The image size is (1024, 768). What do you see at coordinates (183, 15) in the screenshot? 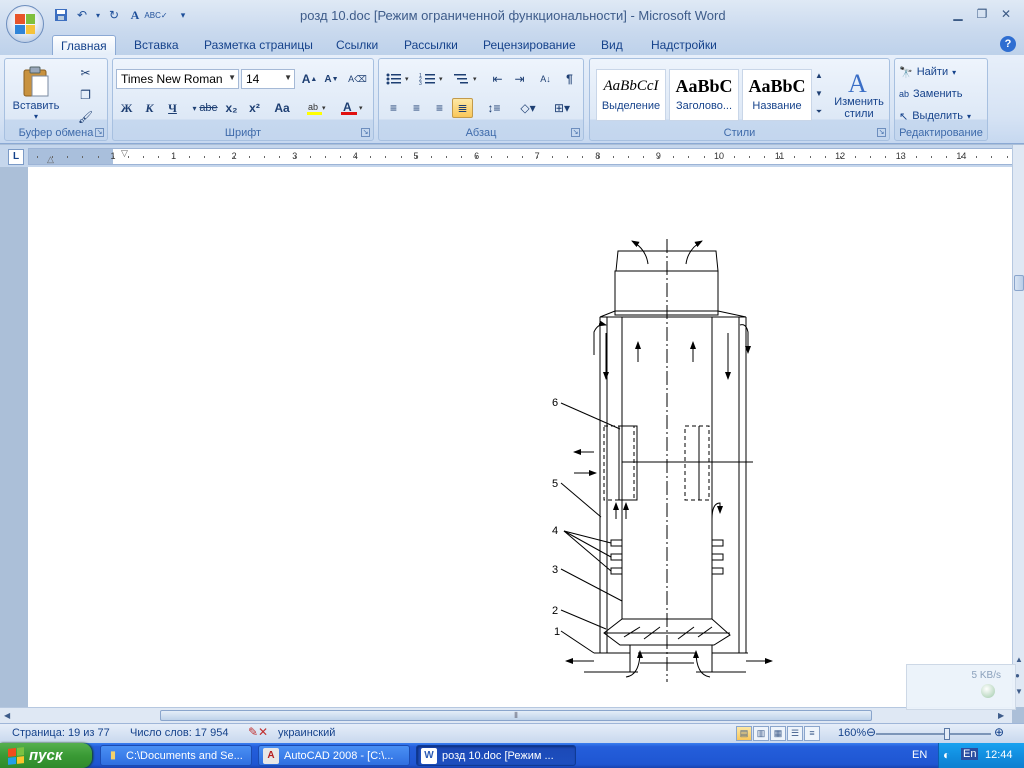
I see `customize-qat-icon: ▾` at bounding box center [183, 15].